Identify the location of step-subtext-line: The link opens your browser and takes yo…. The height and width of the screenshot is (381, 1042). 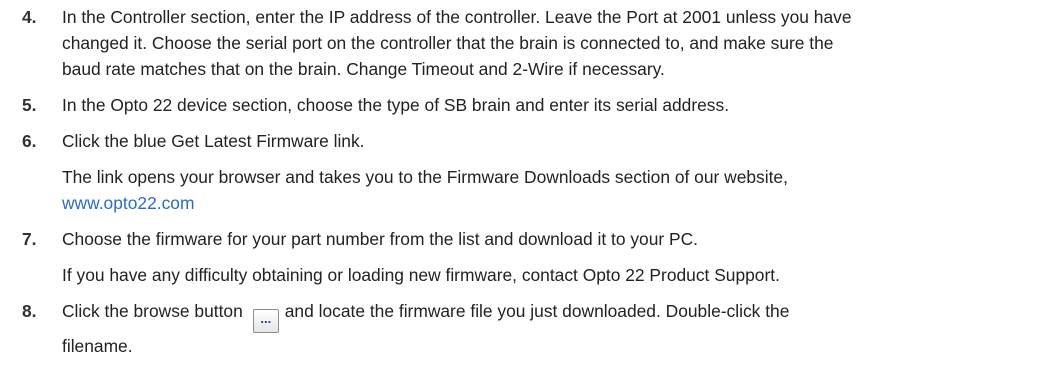
(425, 177).